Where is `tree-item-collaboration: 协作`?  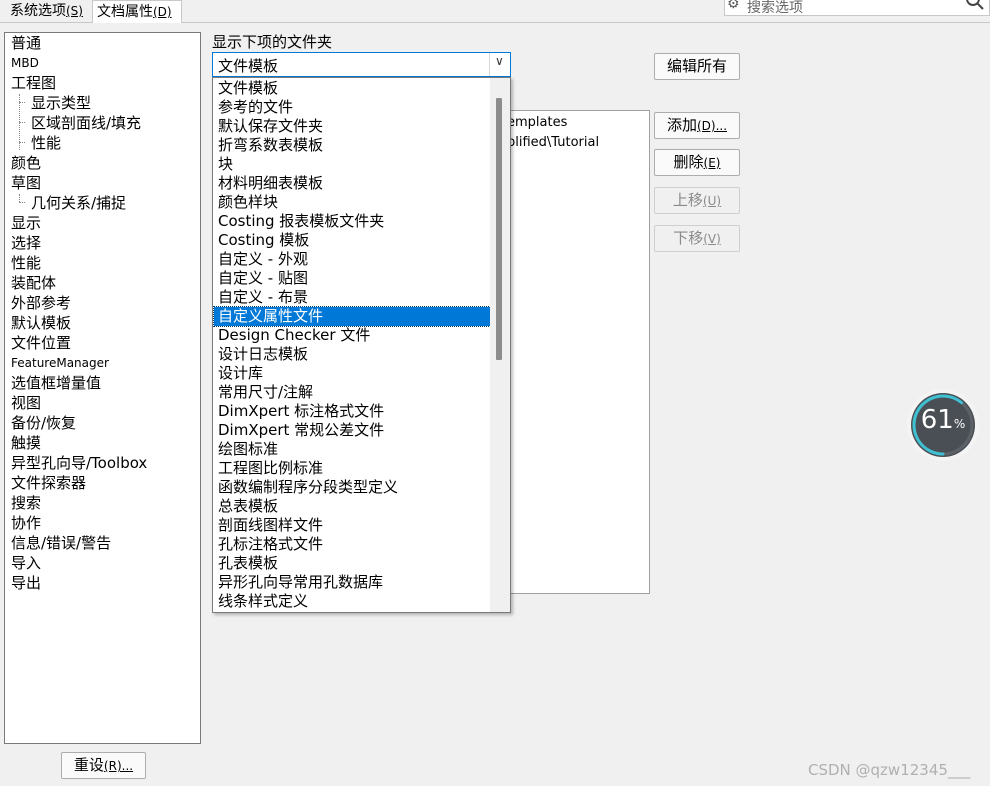 tree-item-collaboration: 协作 is located at coordinates (26, 523).